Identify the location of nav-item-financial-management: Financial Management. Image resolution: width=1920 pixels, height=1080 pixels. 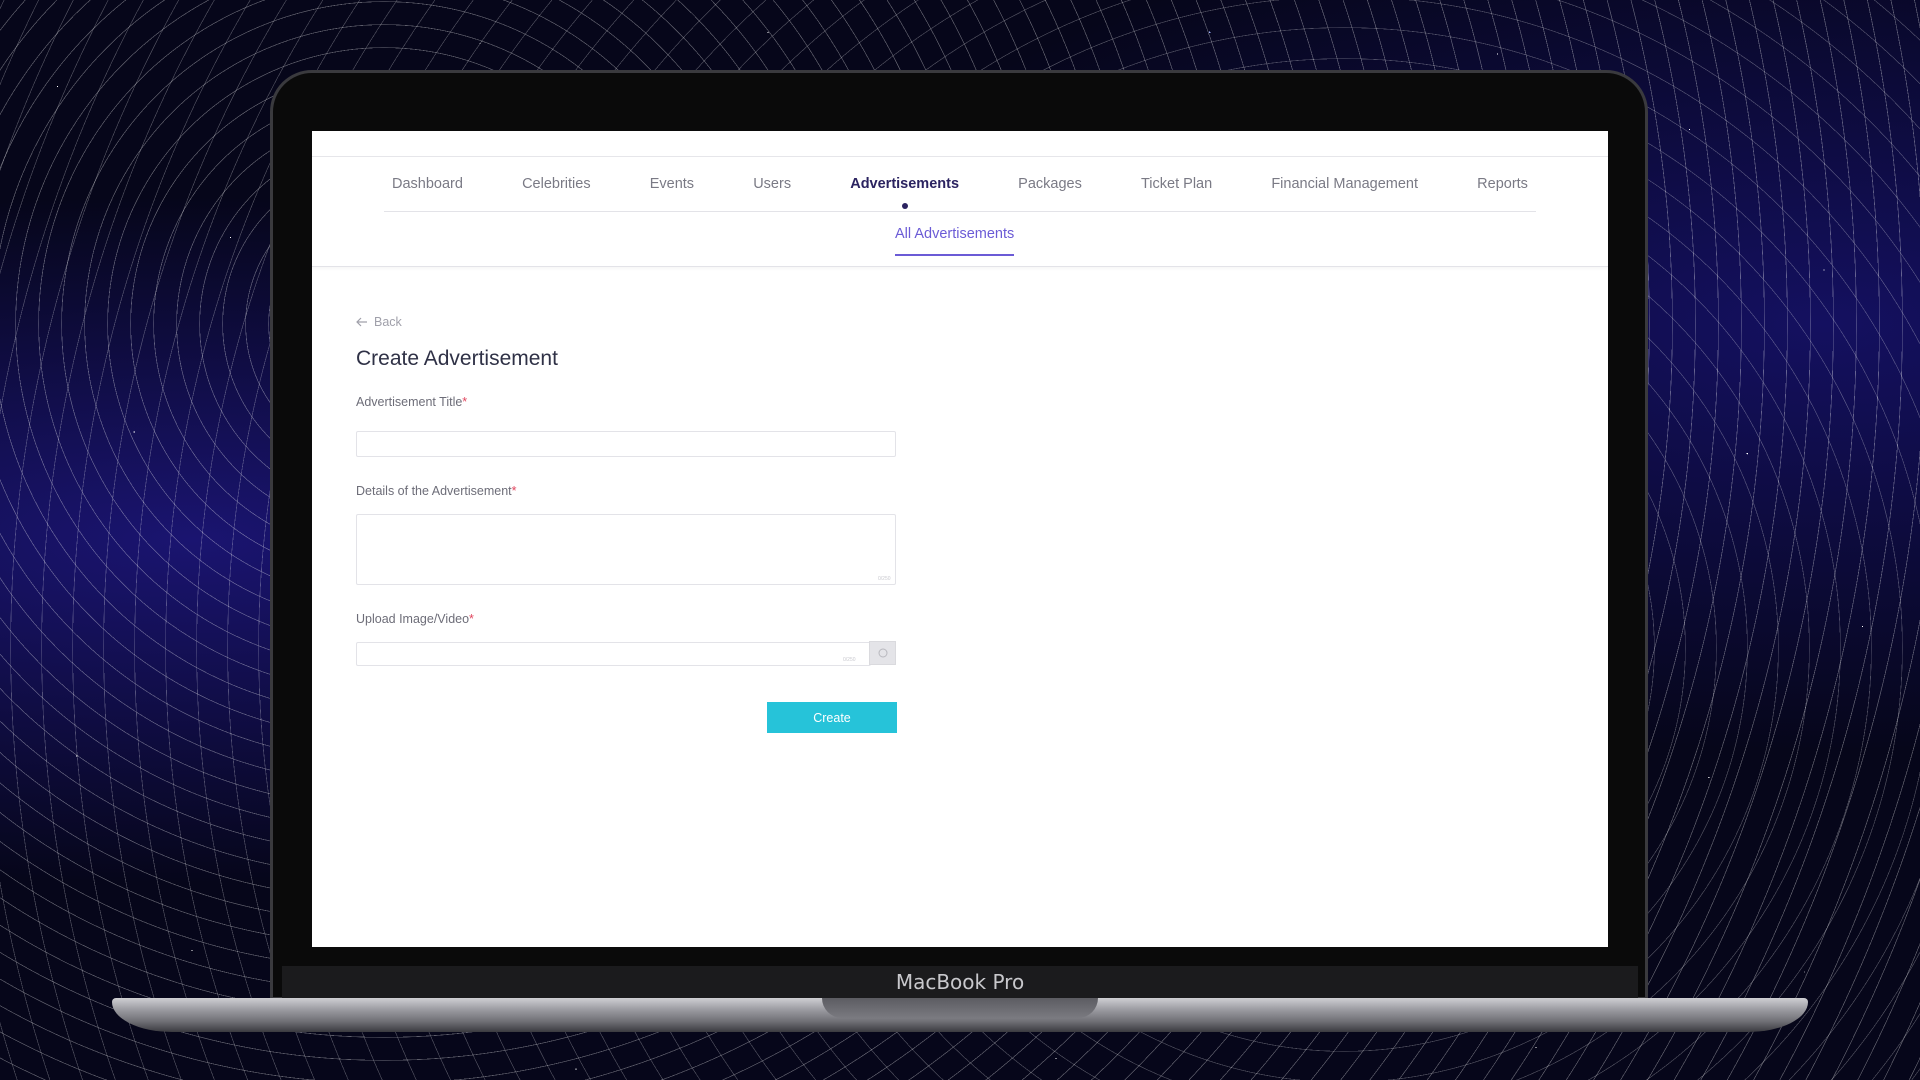
(1344, 184).